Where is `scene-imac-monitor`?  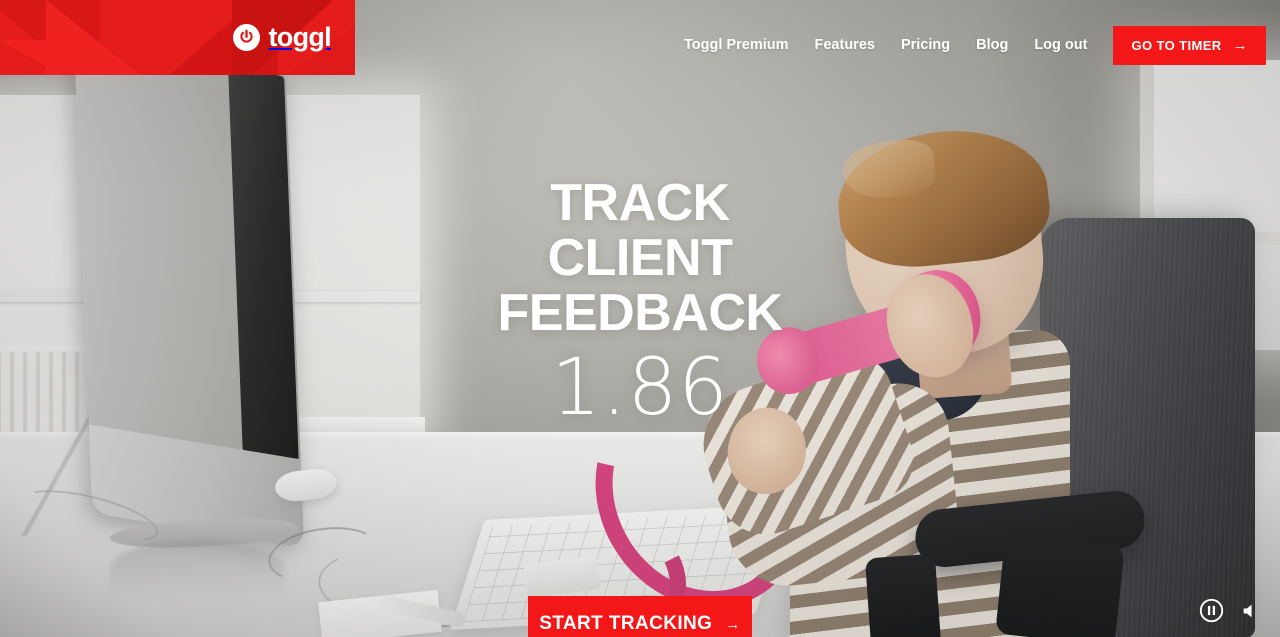 scene-imac-monitor is located at coordinates (189, 293).